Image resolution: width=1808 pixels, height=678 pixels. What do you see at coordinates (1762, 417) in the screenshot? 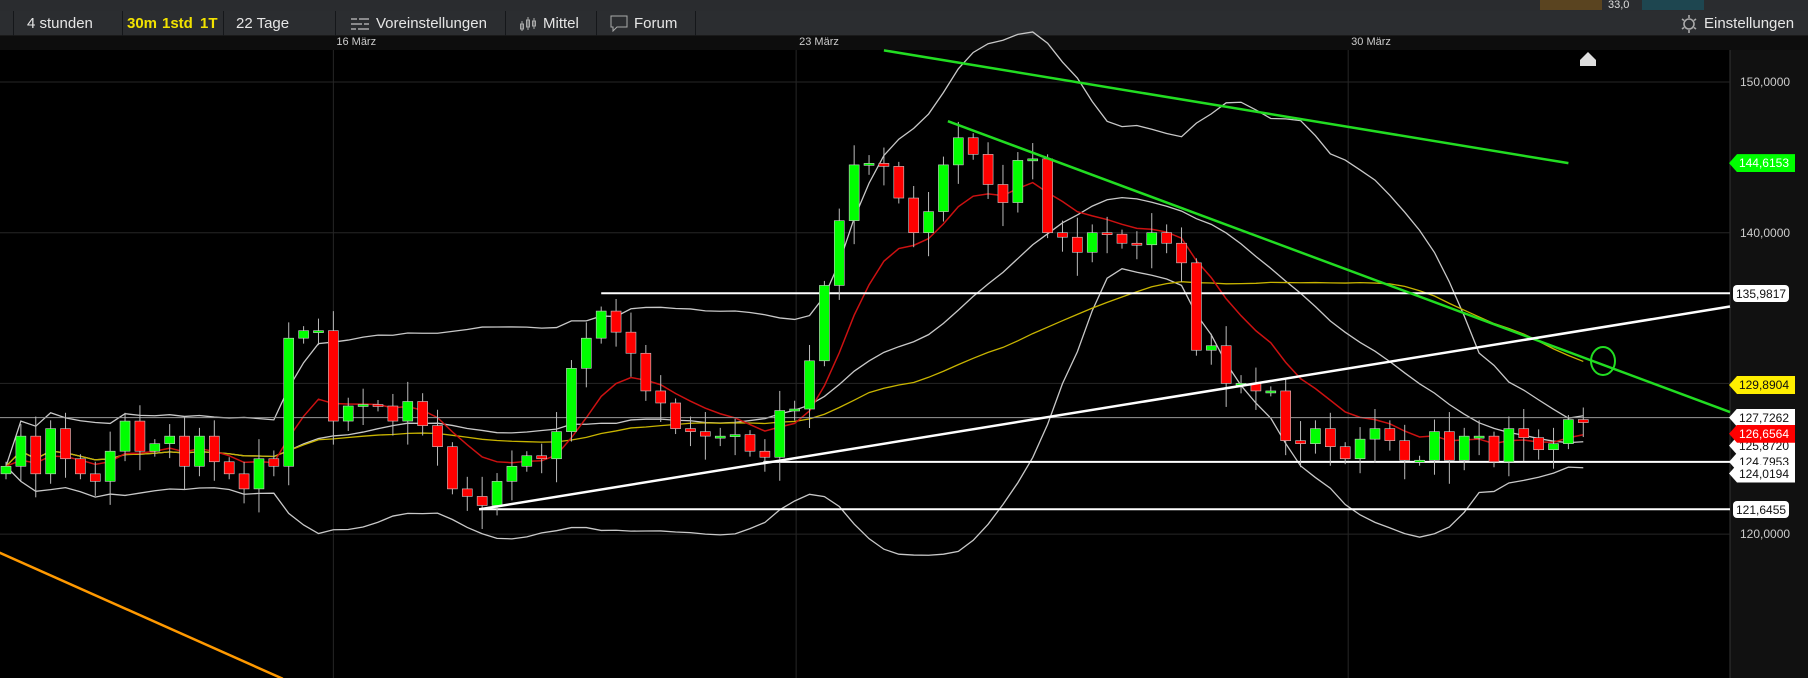
I see `price-tag: 127,7262` at bounding box center [1762, 417].